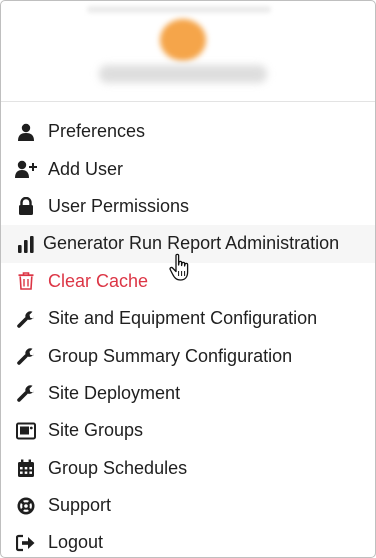  Describe the element at coordinates (188, 131) in the screenshot. I see `menu-item-preferences: Preferences` at that location.